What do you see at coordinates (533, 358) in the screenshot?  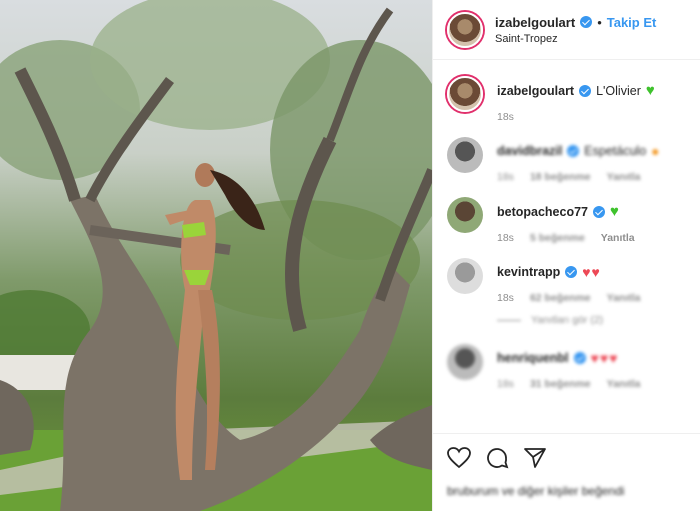 I see `commenter-username: henriquenbl` at bounding box center [533, 358].